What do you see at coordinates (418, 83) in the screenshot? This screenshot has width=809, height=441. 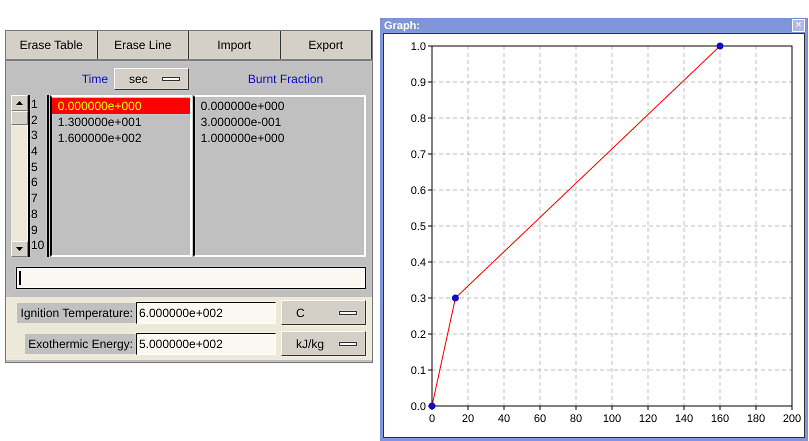 I see `tick-label: 0.9` at bounding box center [418, 83].